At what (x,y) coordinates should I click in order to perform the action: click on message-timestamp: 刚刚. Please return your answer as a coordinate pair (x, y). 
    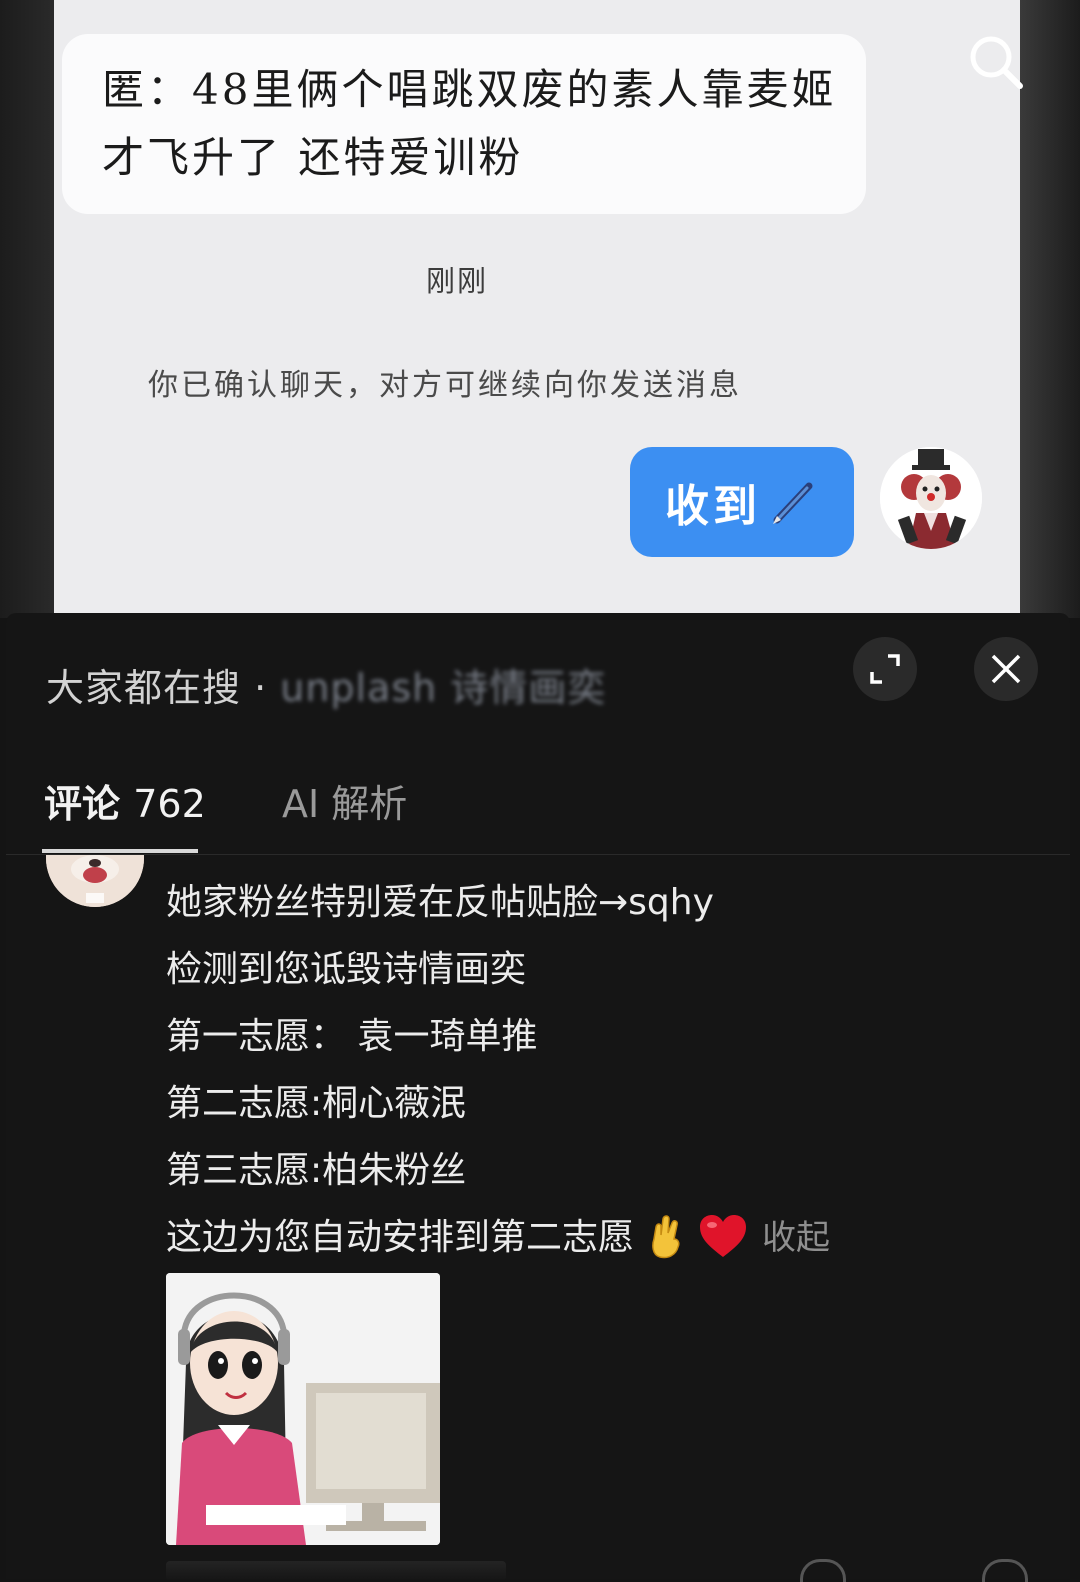
    Looking at the image, I should click on (456, 281).